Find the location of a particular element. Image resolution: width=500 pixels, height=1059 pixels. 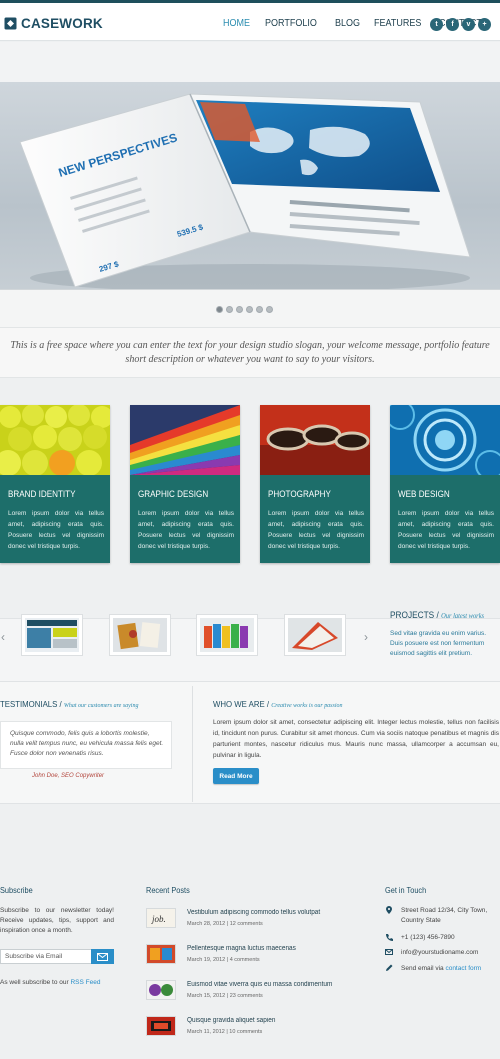

contact-heading: Get in Touch is located at coordinates (406, 890).